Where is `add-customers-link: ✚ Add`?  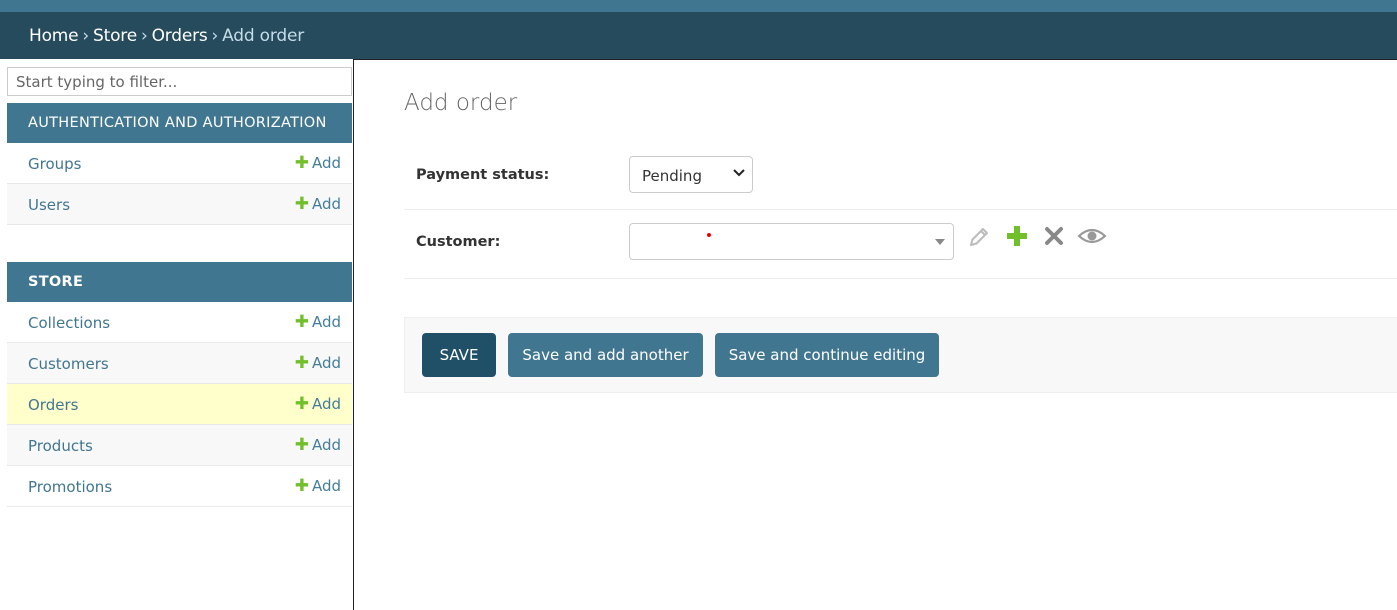
add-customers-link: ✚ Add is located at coordinates (318, 363).